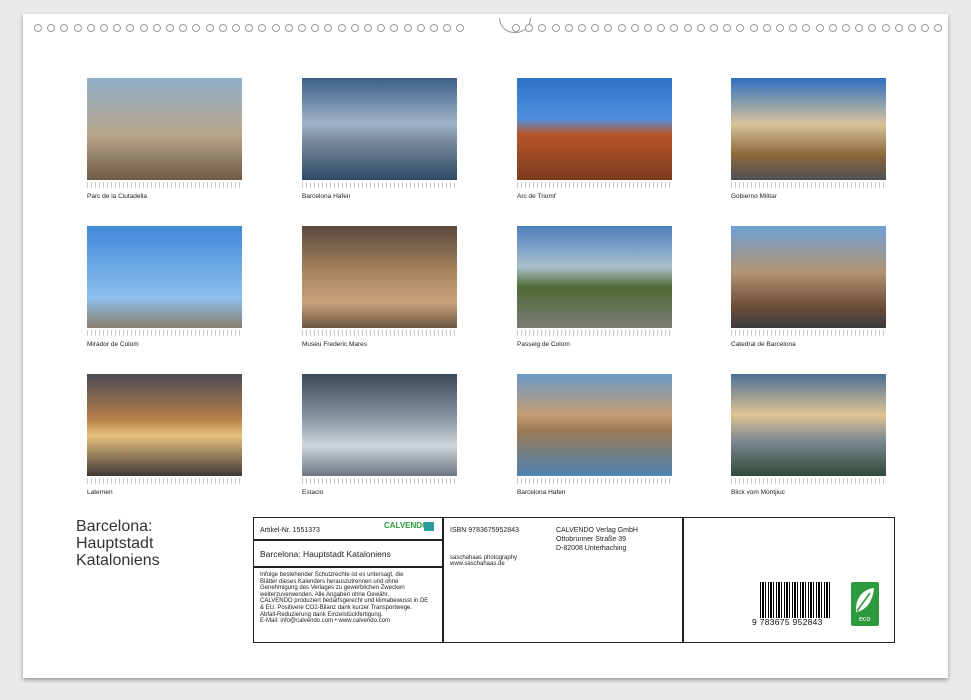 The width and height of the screenshot is (971, 700). What do you see at coordinates (787, 622) in the screenshot?
I see `barcode-number: 9 783675 952843` at bounding box center [787, 622].